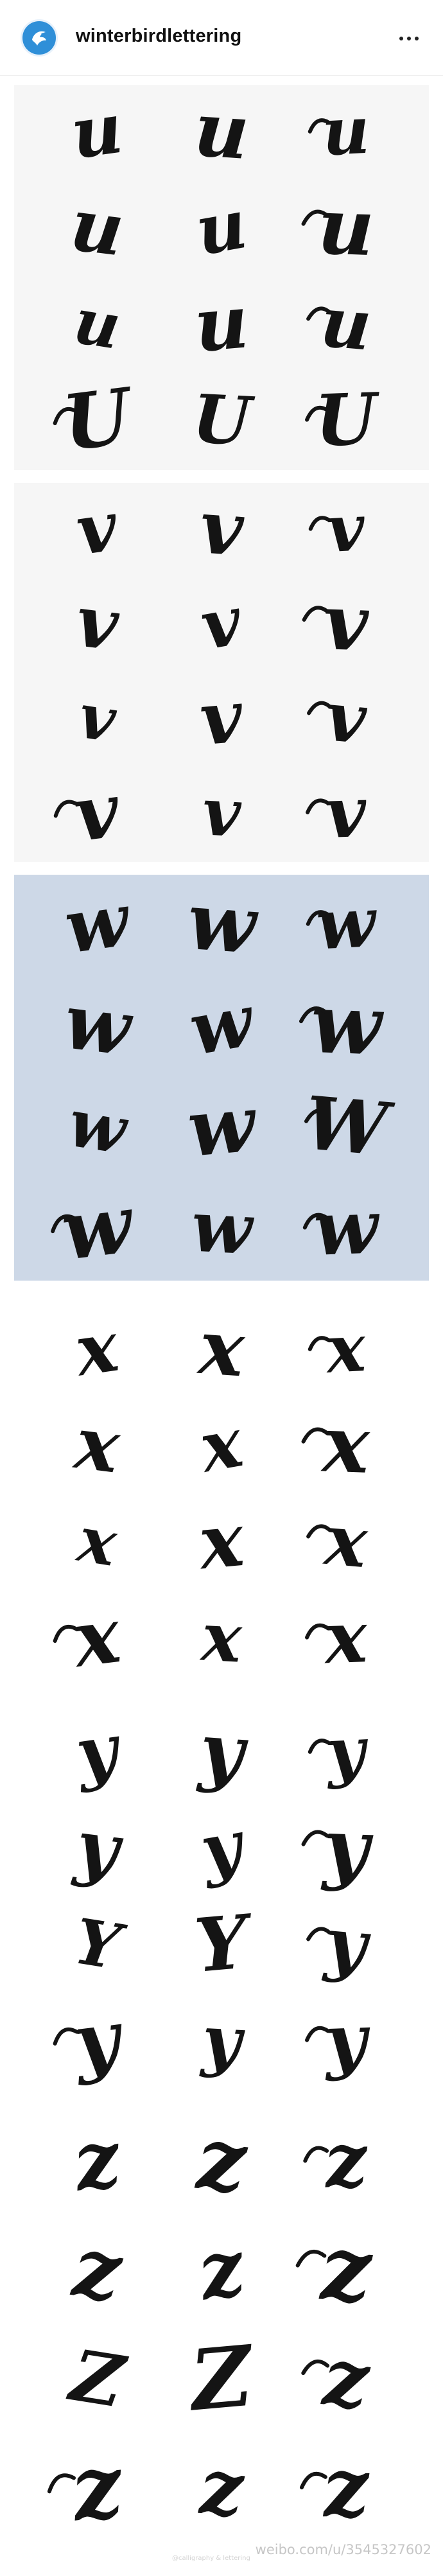 The image size is (443, 2576). What do you see at coordinates (221, 2378) in the screenshot?
I see `letter-glyph: Z` at bounding box center [221, 2378].